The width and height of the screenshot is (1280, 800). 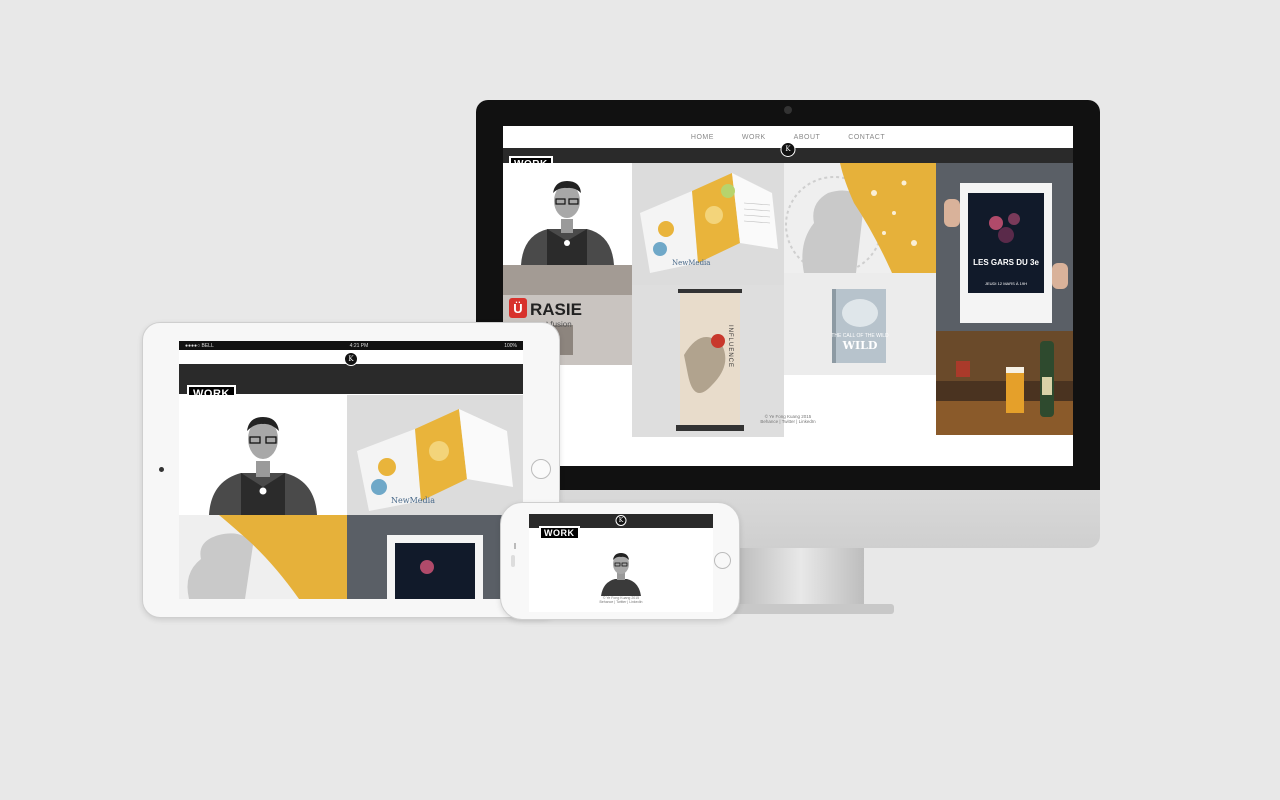 I want to click on poster-title-text: LES GARS DU 3e, so click(x=1006, y=262).